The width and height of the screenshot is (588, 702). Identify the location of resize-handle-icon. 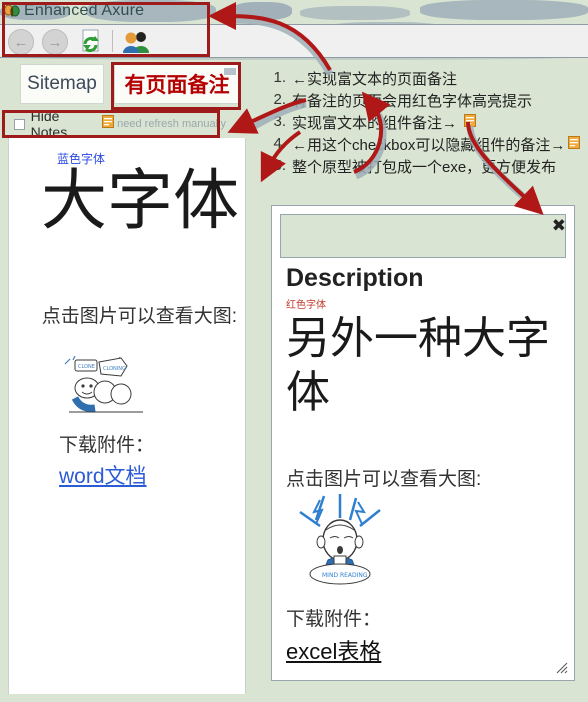
(561, 667).